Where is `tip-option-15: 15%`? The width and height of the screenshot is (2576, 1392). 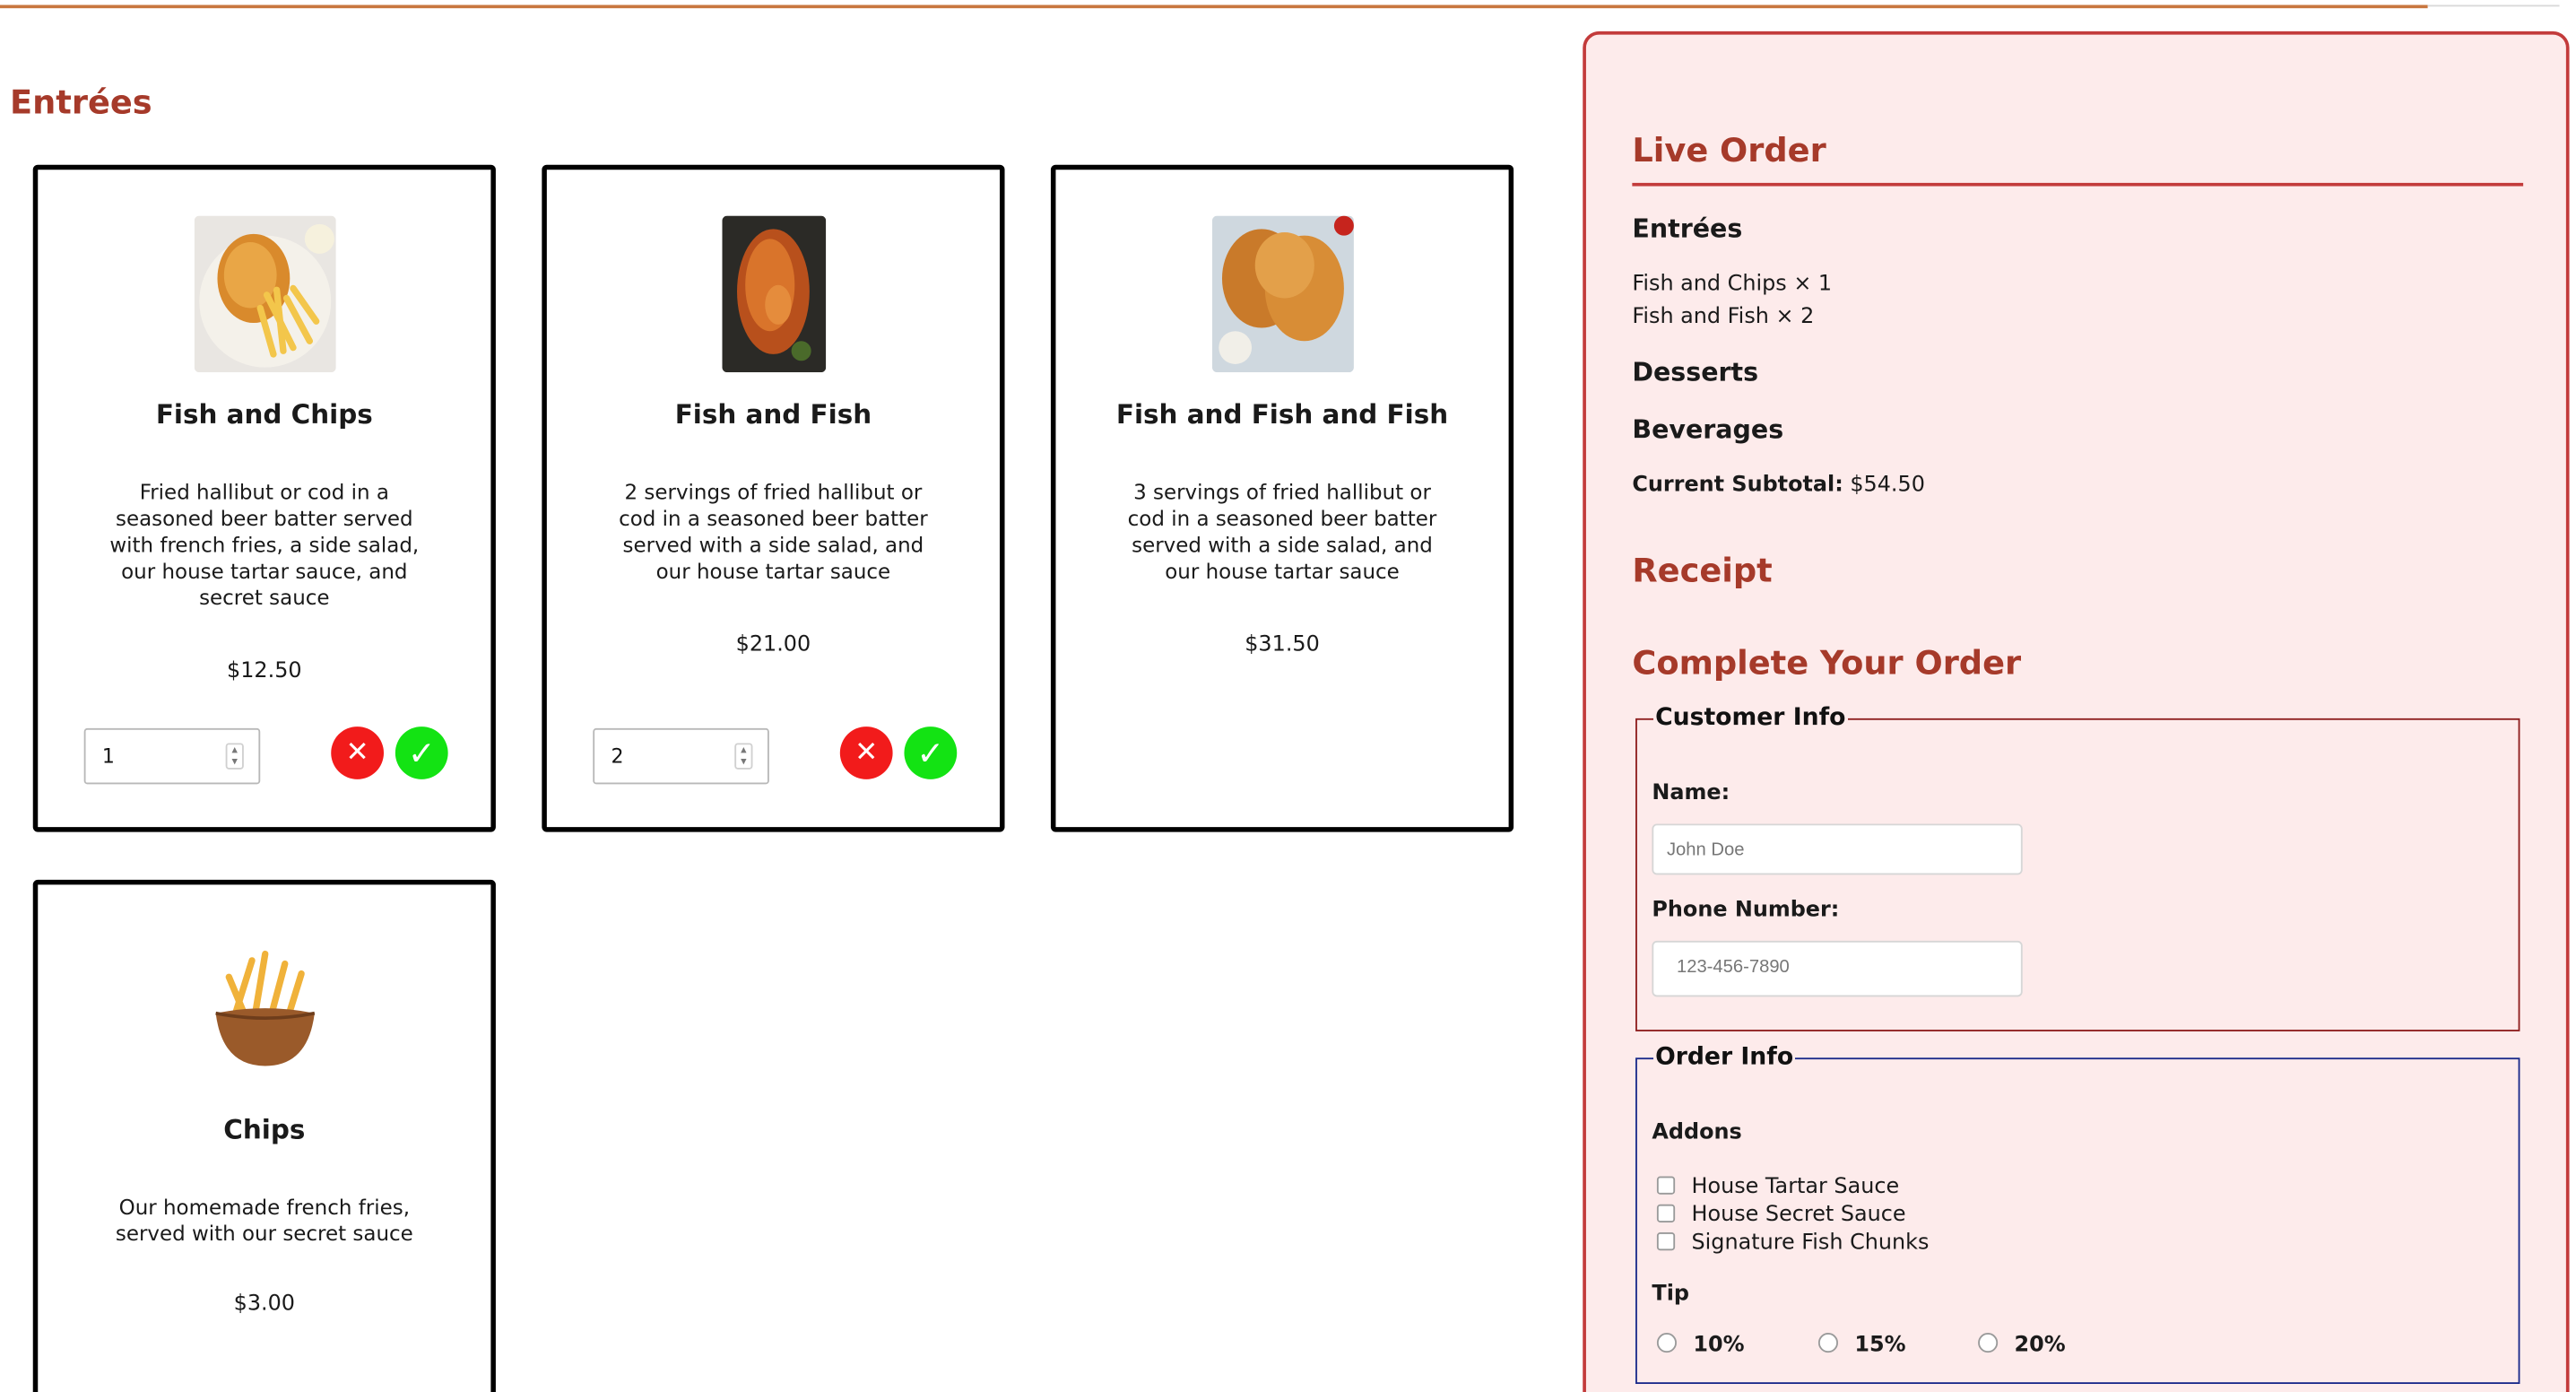
tip-option-15: 15% is located at coordinates (1861, 1346).